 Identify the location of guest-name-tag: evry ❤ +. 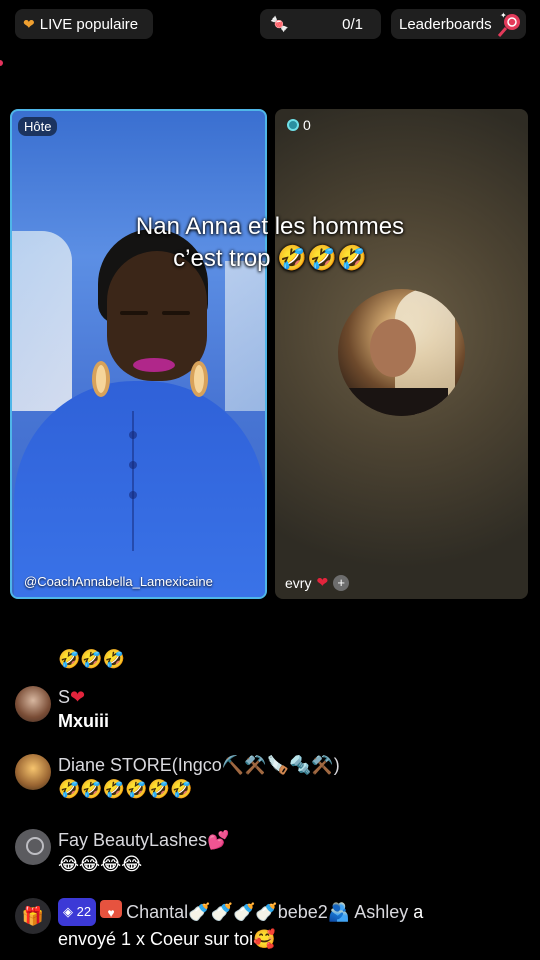
(317, 582).